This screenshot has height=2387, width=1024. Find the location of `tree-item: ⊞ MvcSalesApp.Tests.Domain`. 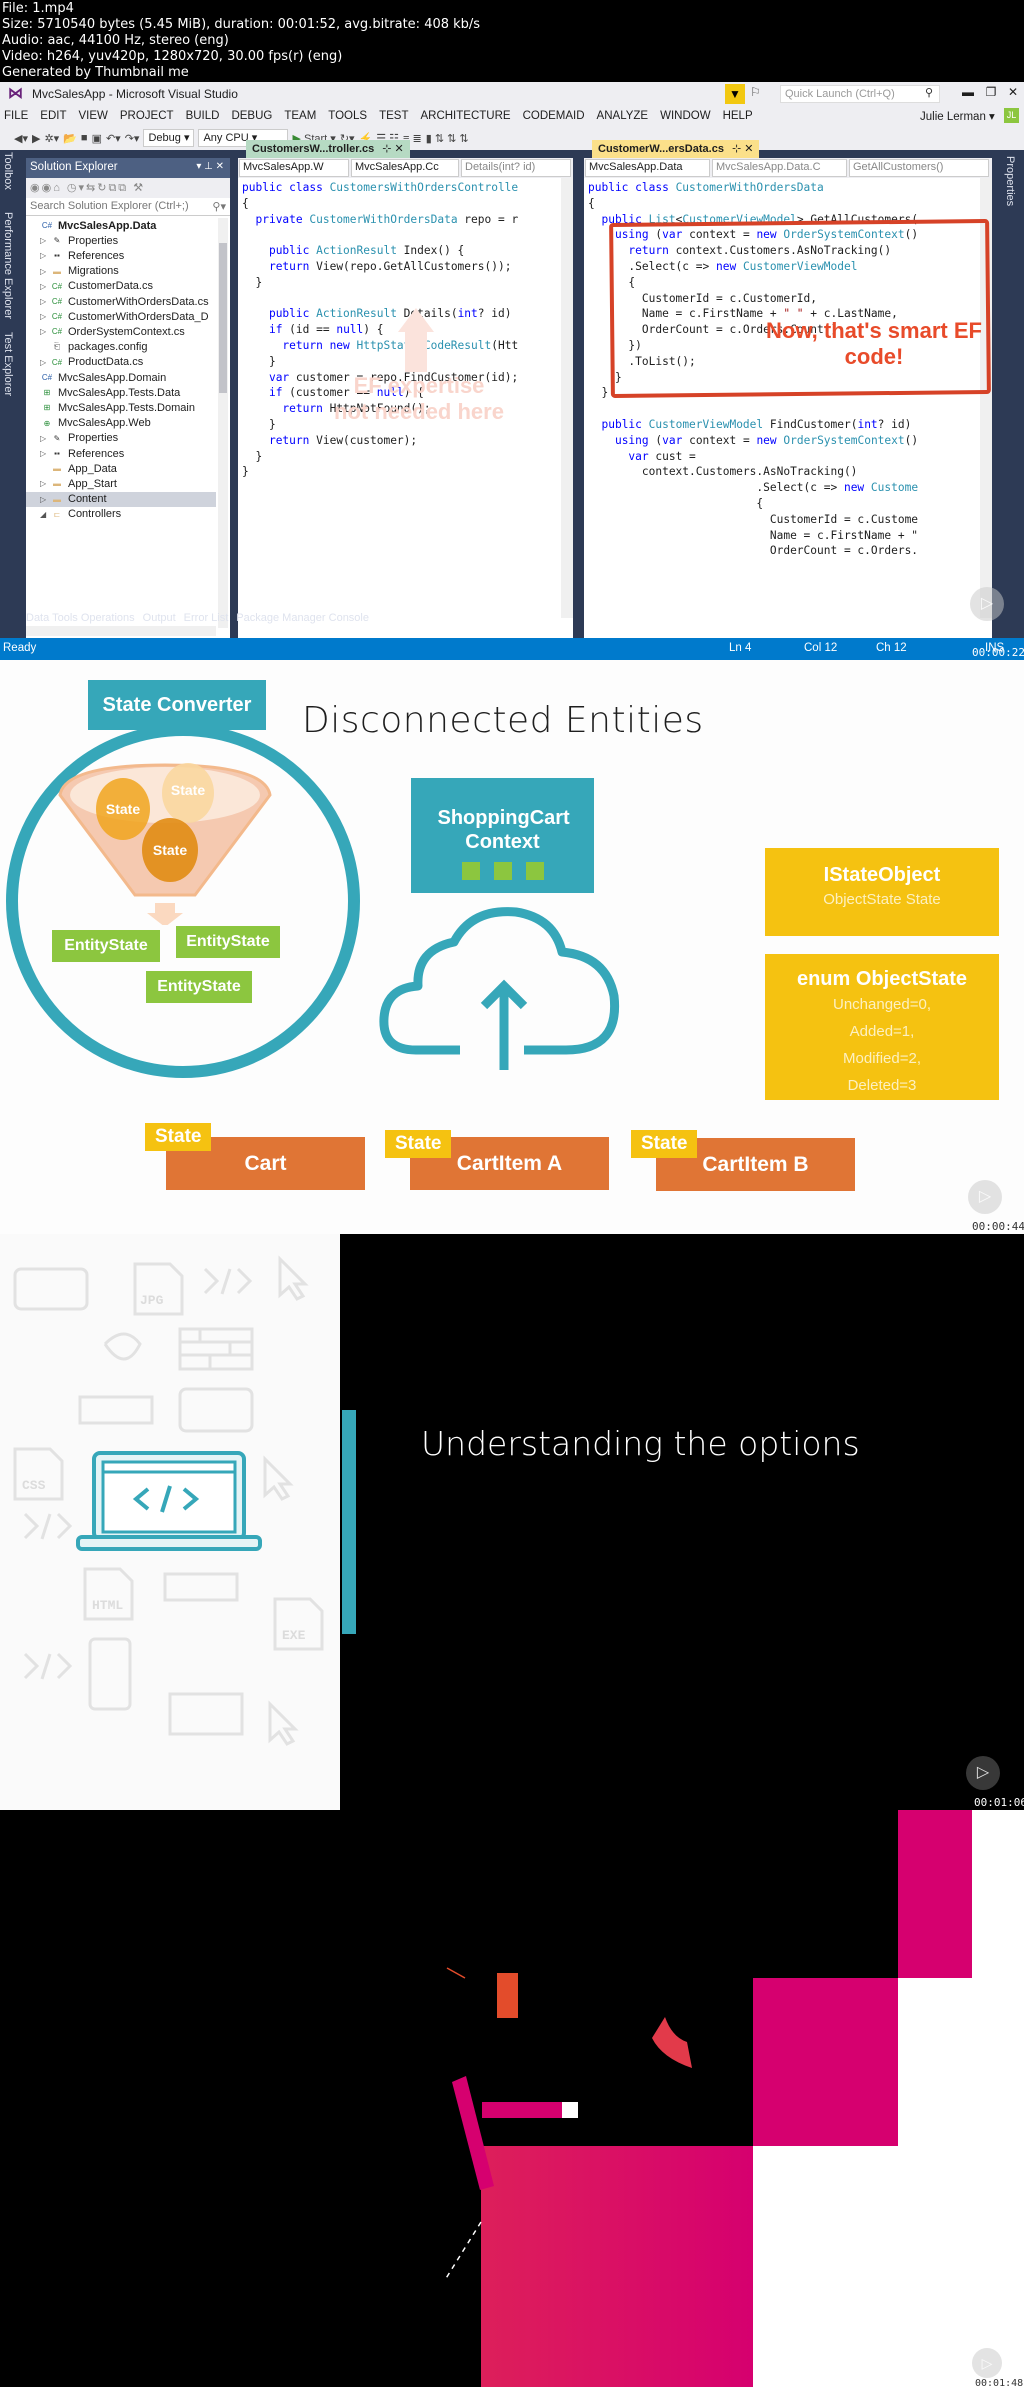

tree-item: ⊞ MvcSalesApp.Tests.Domain is located at coordinates (121, 407).